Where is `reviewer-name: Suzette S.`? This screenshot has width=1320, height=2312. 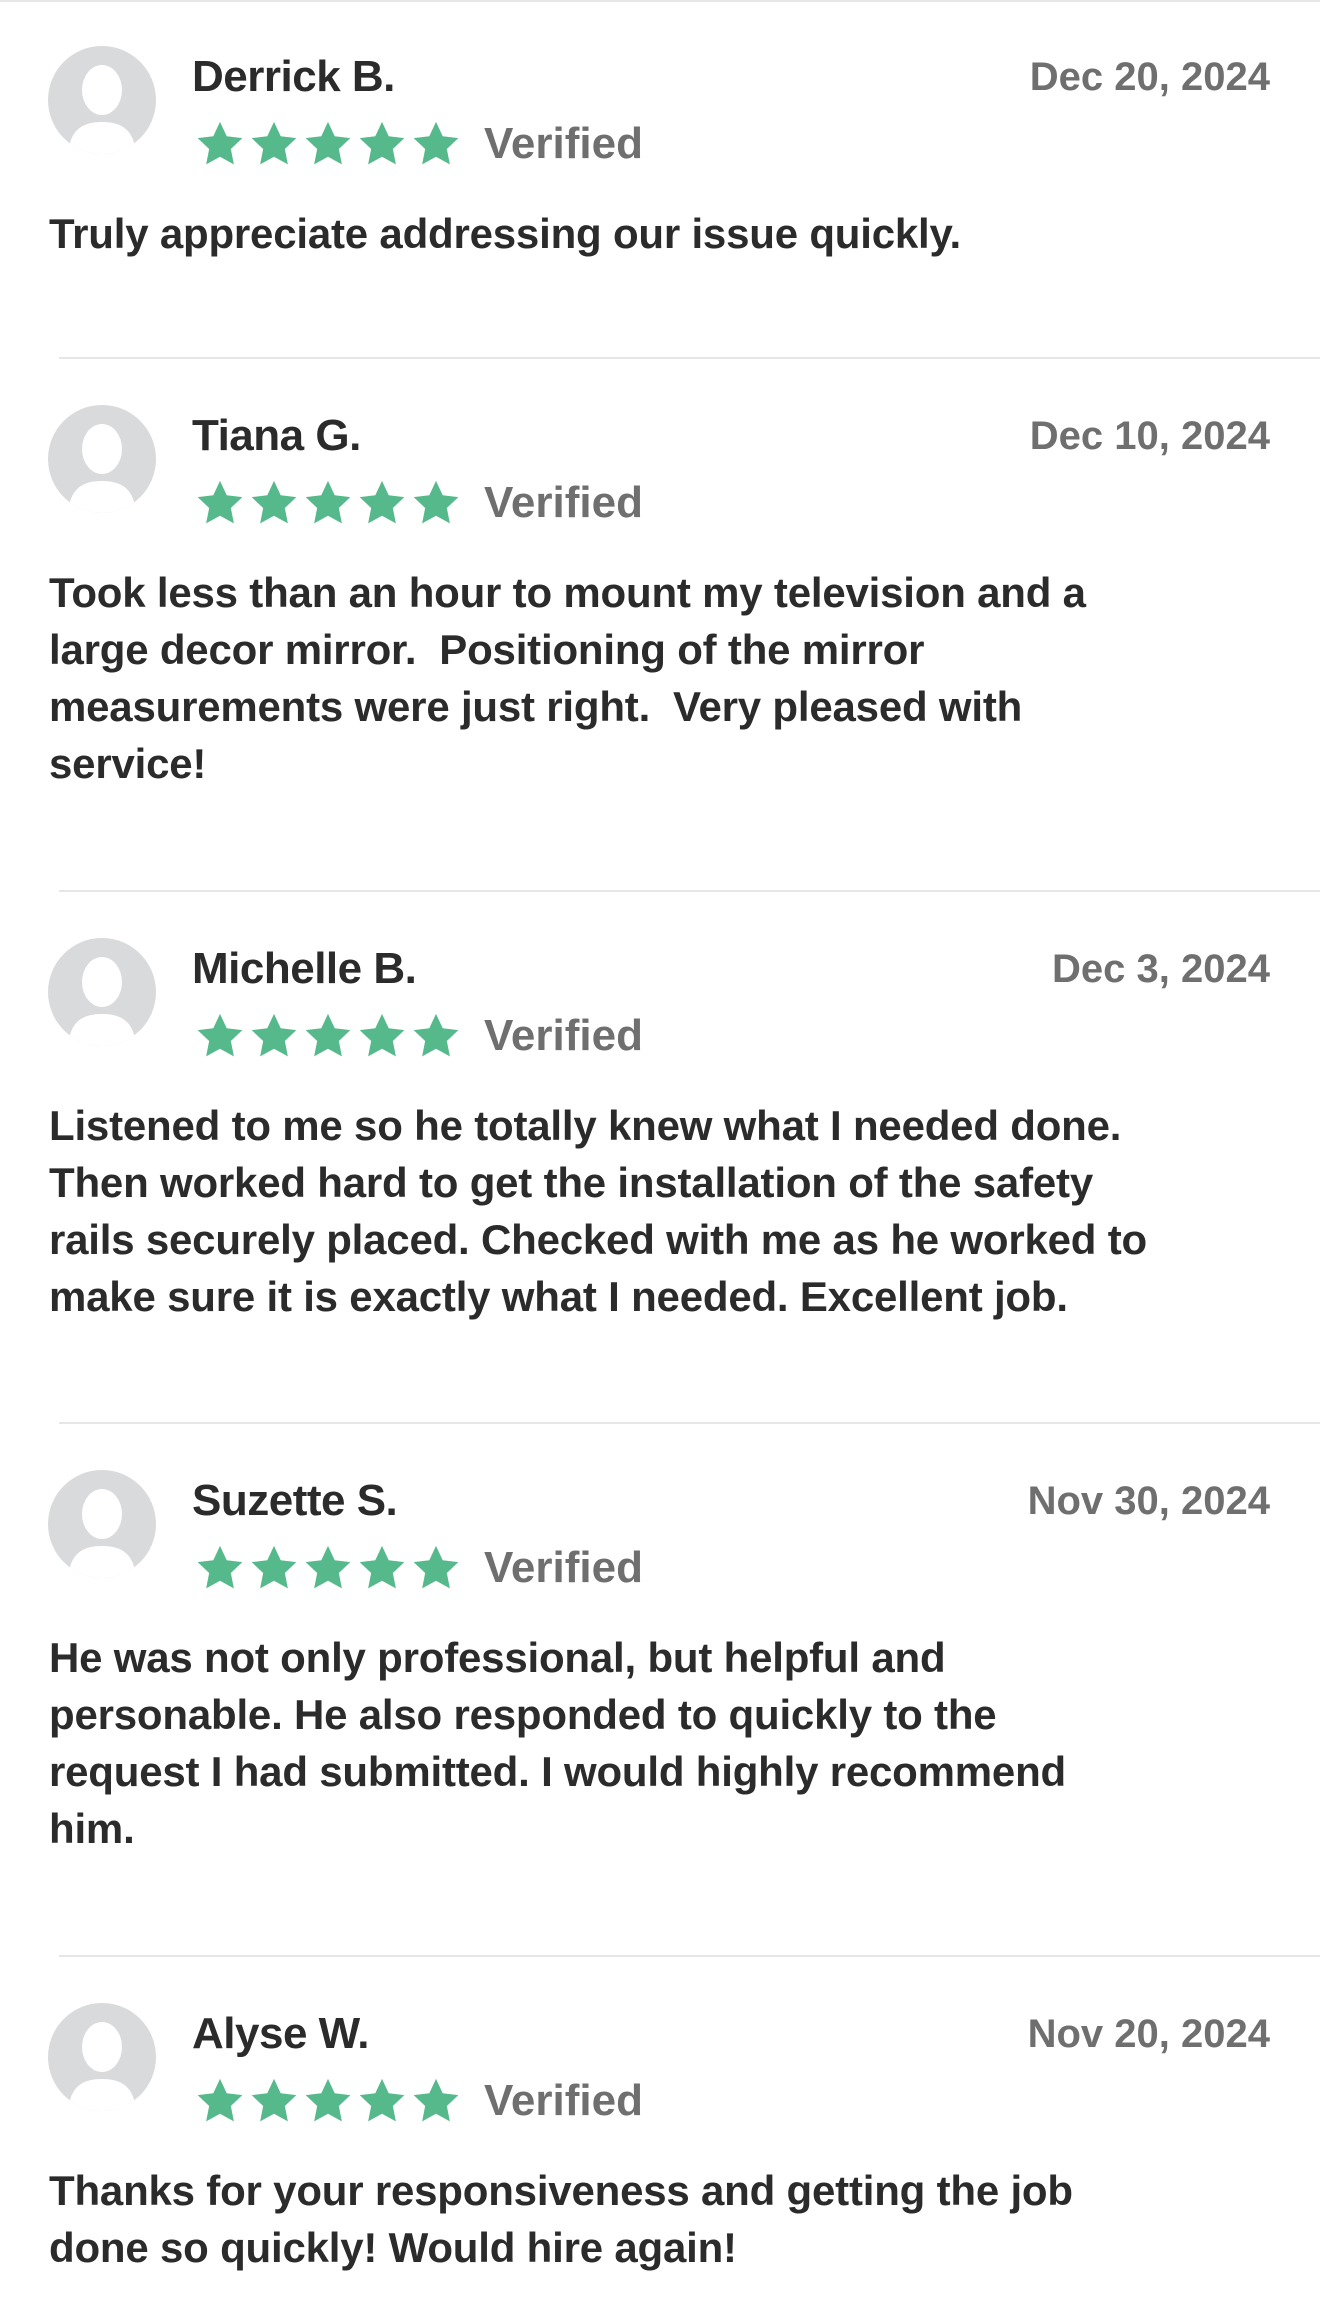 reviewer-name: Suzette S. is located at coordinates (295, 1500).